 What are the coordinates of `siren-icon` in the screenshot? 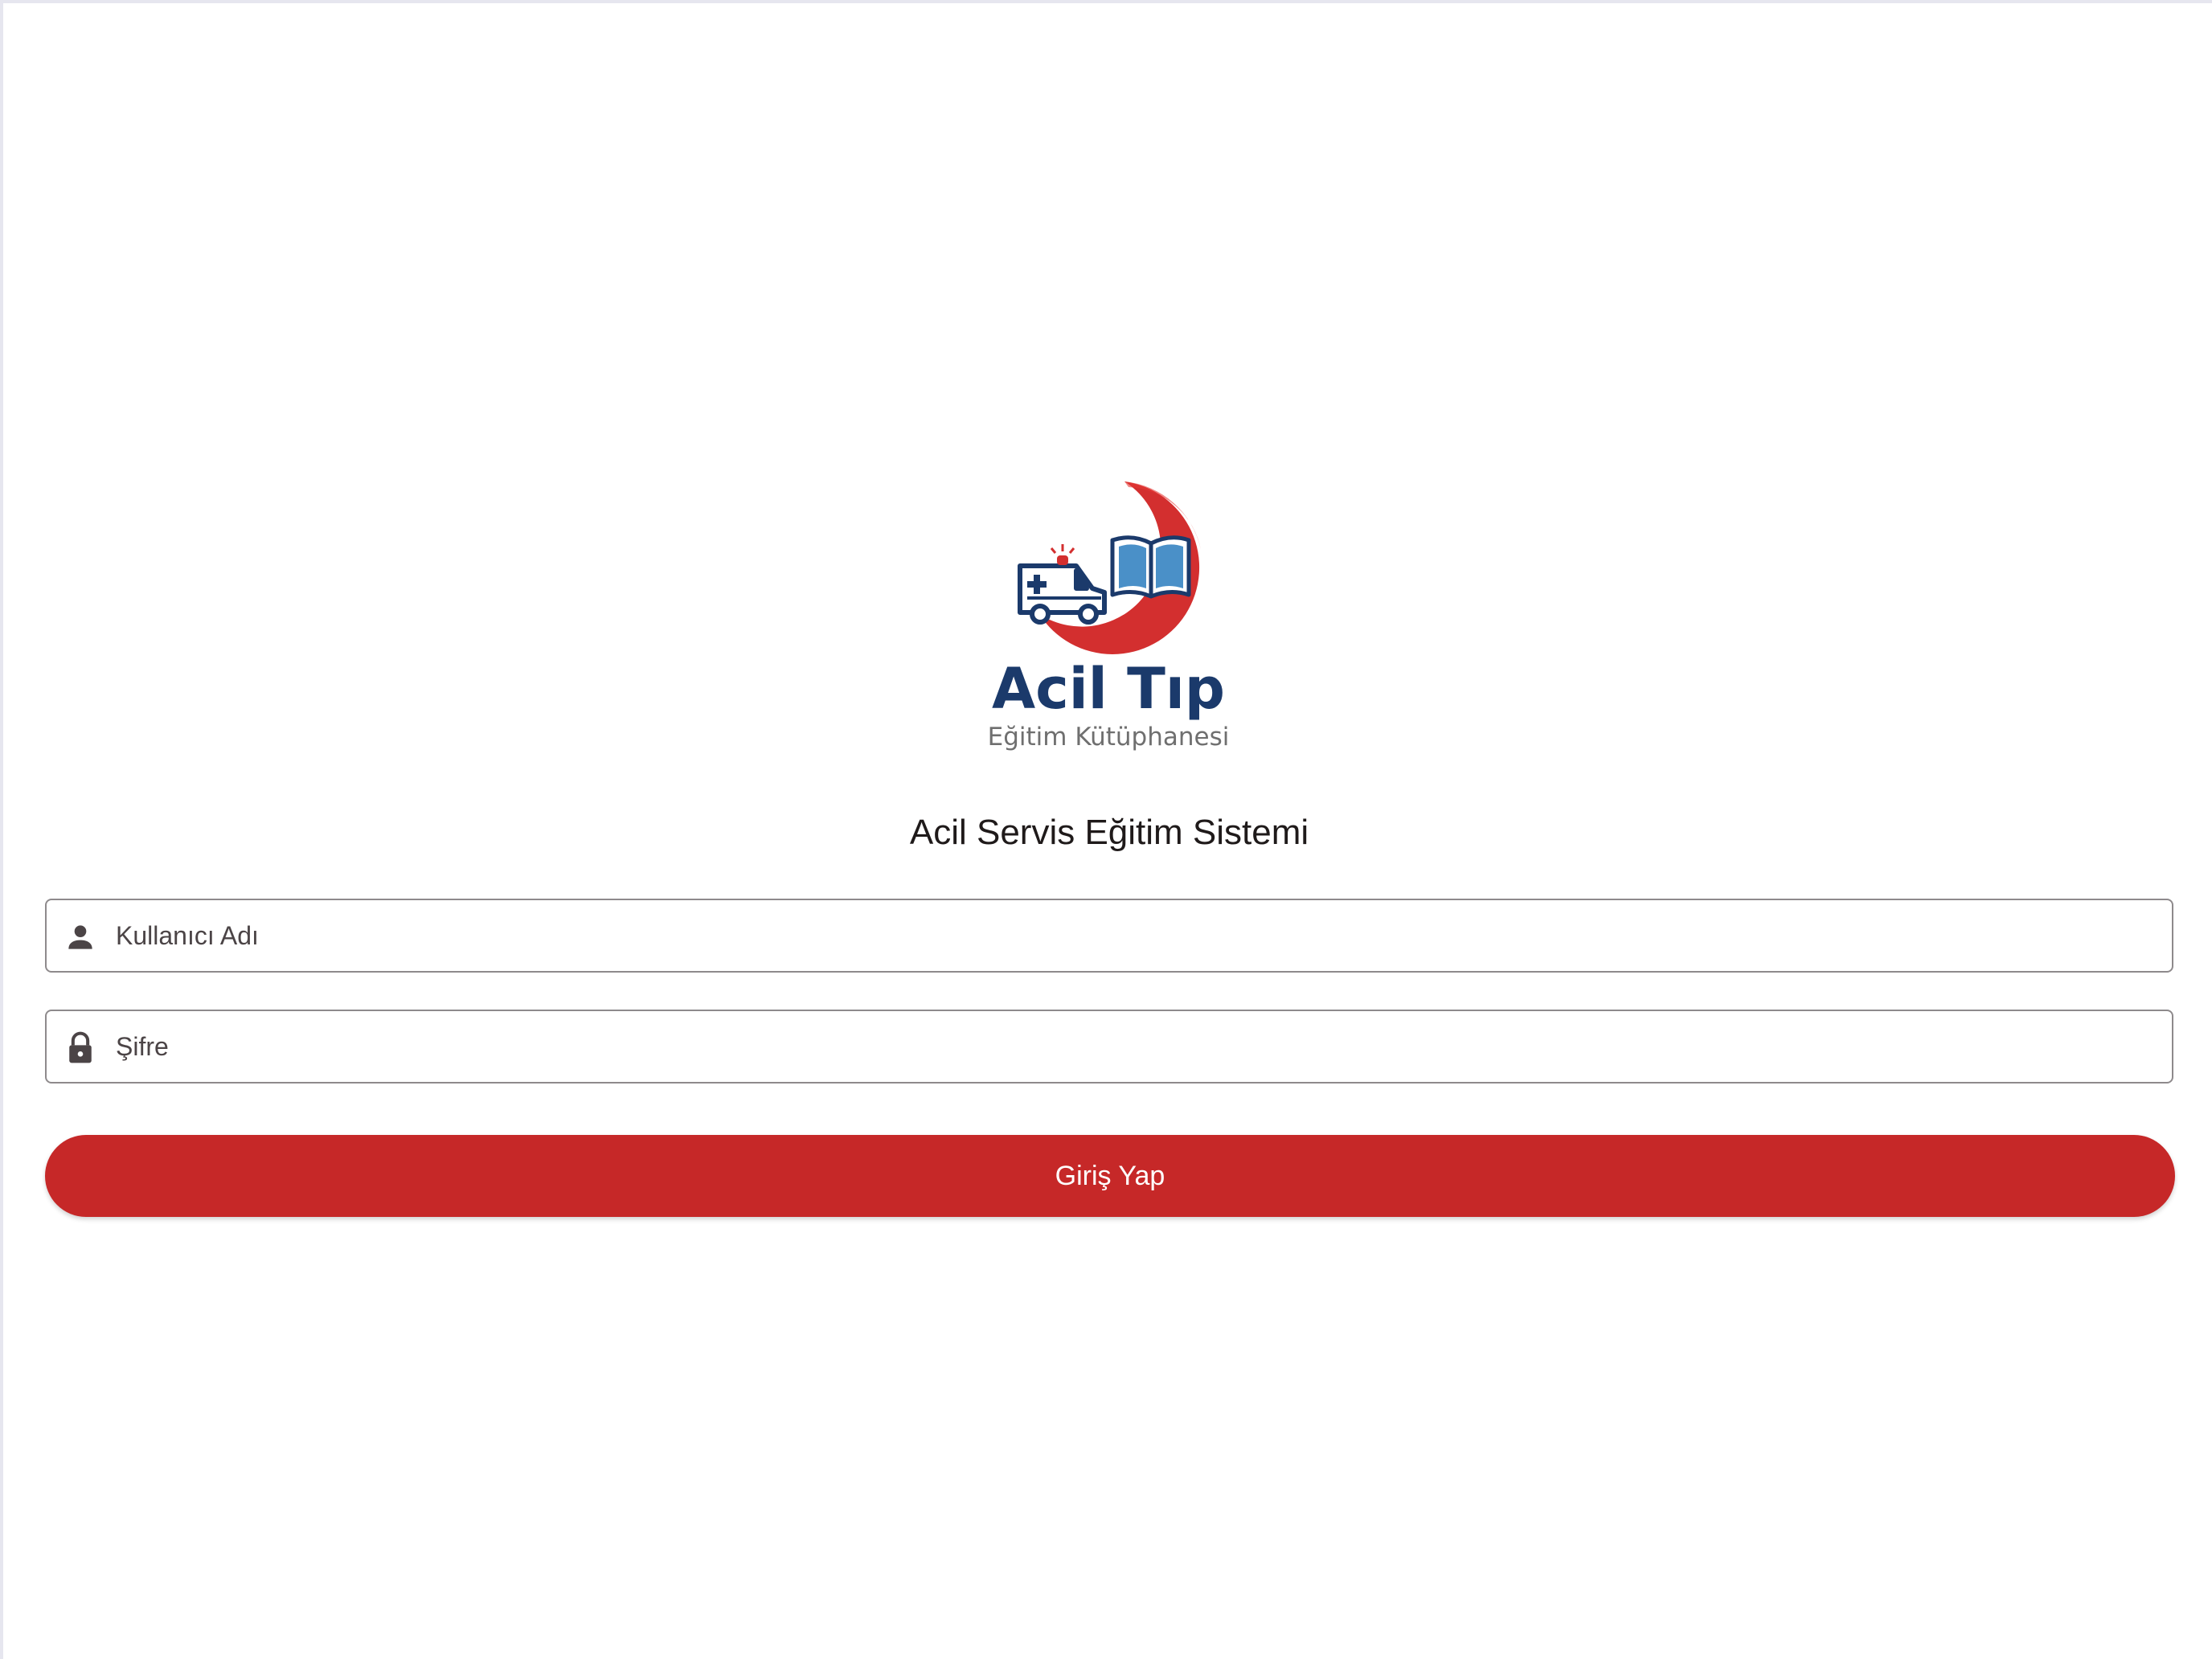 It's located at (1062, 554).